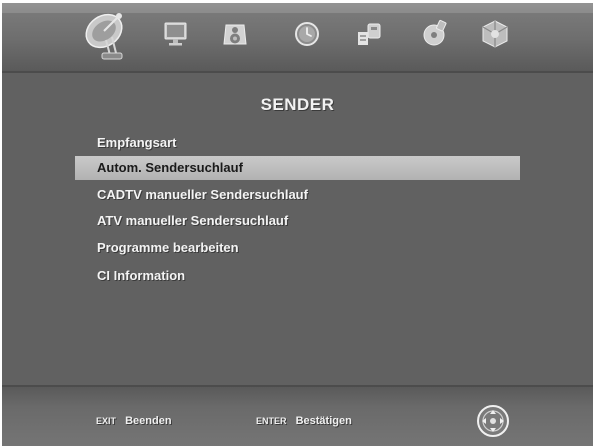 The height and width of the screenshot is (448, 596). What do you see at coordinates (148, 421) in the screenshot?
I see `exit-action-label: Beenden` at bounding box center [148, 421].